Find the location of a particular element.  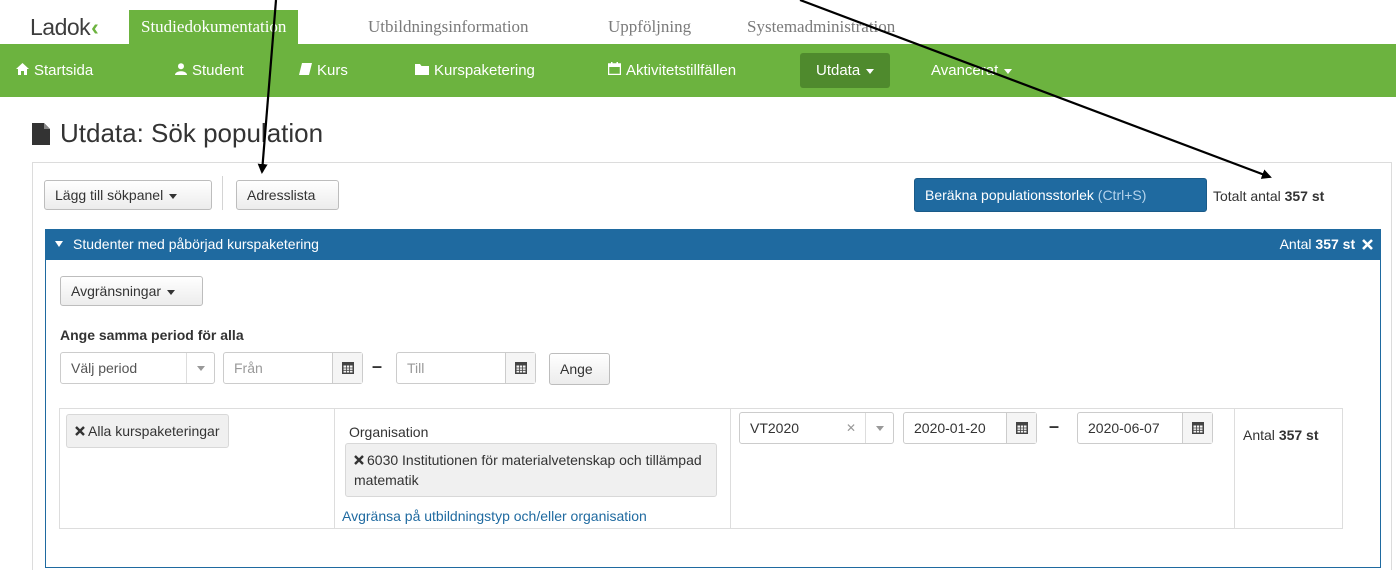

nav-item-startsida: Startsida is located at coordinates (54, 70).